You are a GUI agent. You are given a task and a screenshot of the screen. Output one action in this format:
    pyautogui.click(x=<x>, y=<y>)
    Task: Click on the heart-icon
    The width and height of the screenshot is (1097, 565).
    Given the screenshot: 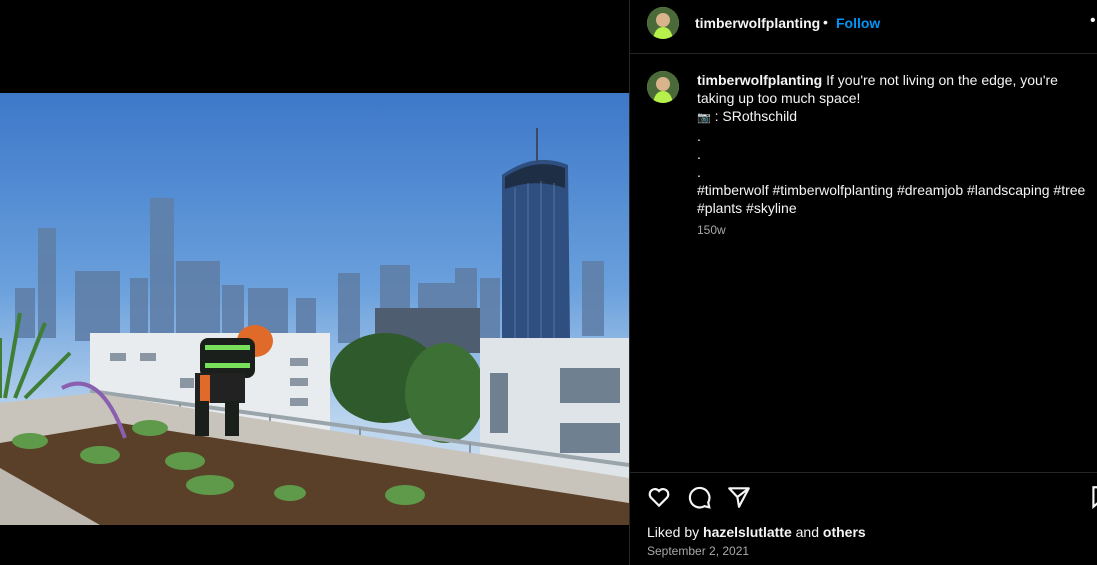 What is the action you would take?
    pyautogui.click(x=659, y=497)
    